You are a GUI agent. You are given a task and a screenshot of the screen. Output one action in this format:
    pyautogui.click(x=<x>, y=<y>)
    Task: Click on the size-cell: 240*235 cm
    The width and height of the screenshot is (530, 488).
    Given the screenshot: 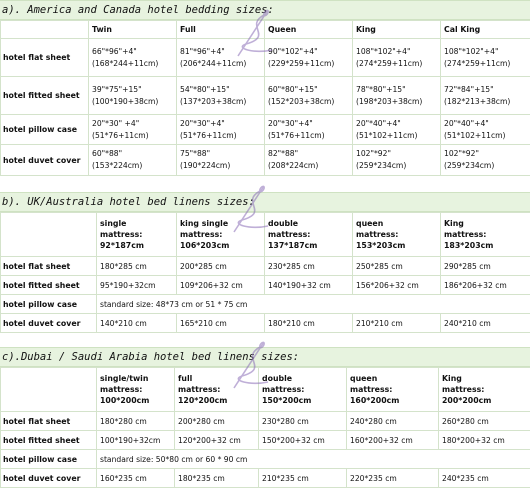 What is the action you would take?
    pyautogui.click(x=484, y=478)
    